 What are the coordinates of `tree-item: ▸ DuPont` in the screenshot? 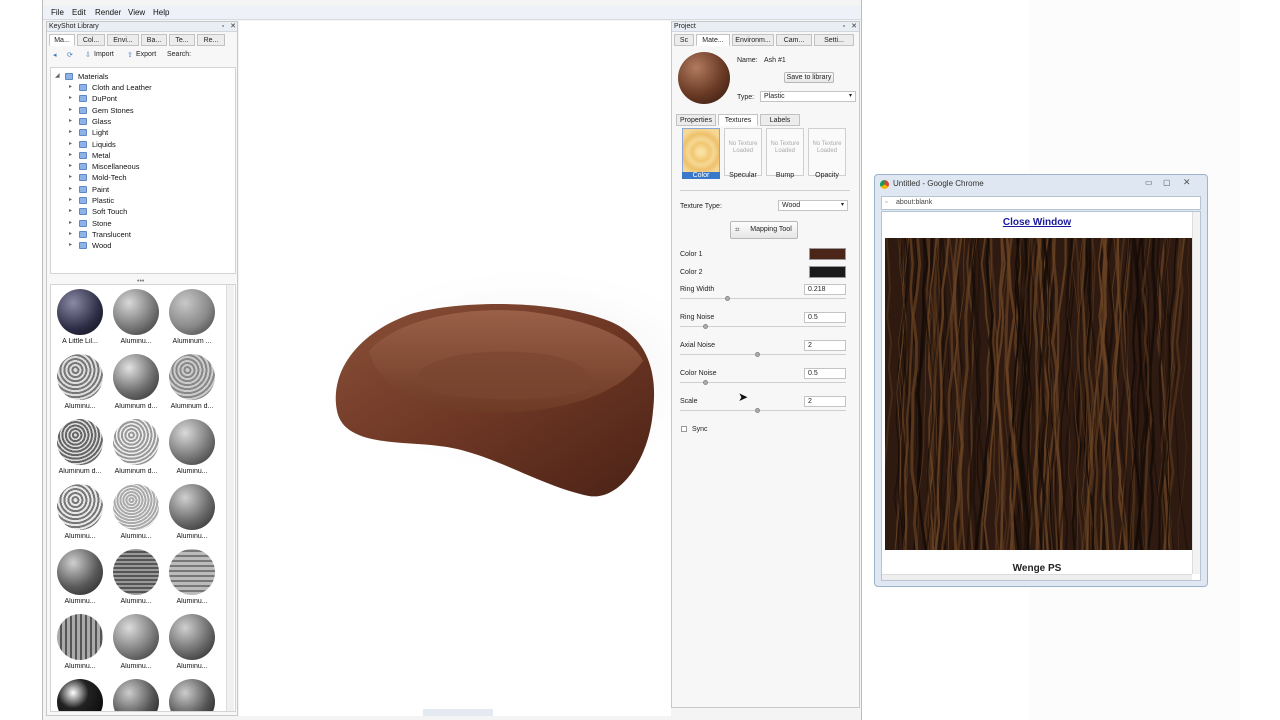 It's located at (141, 98).